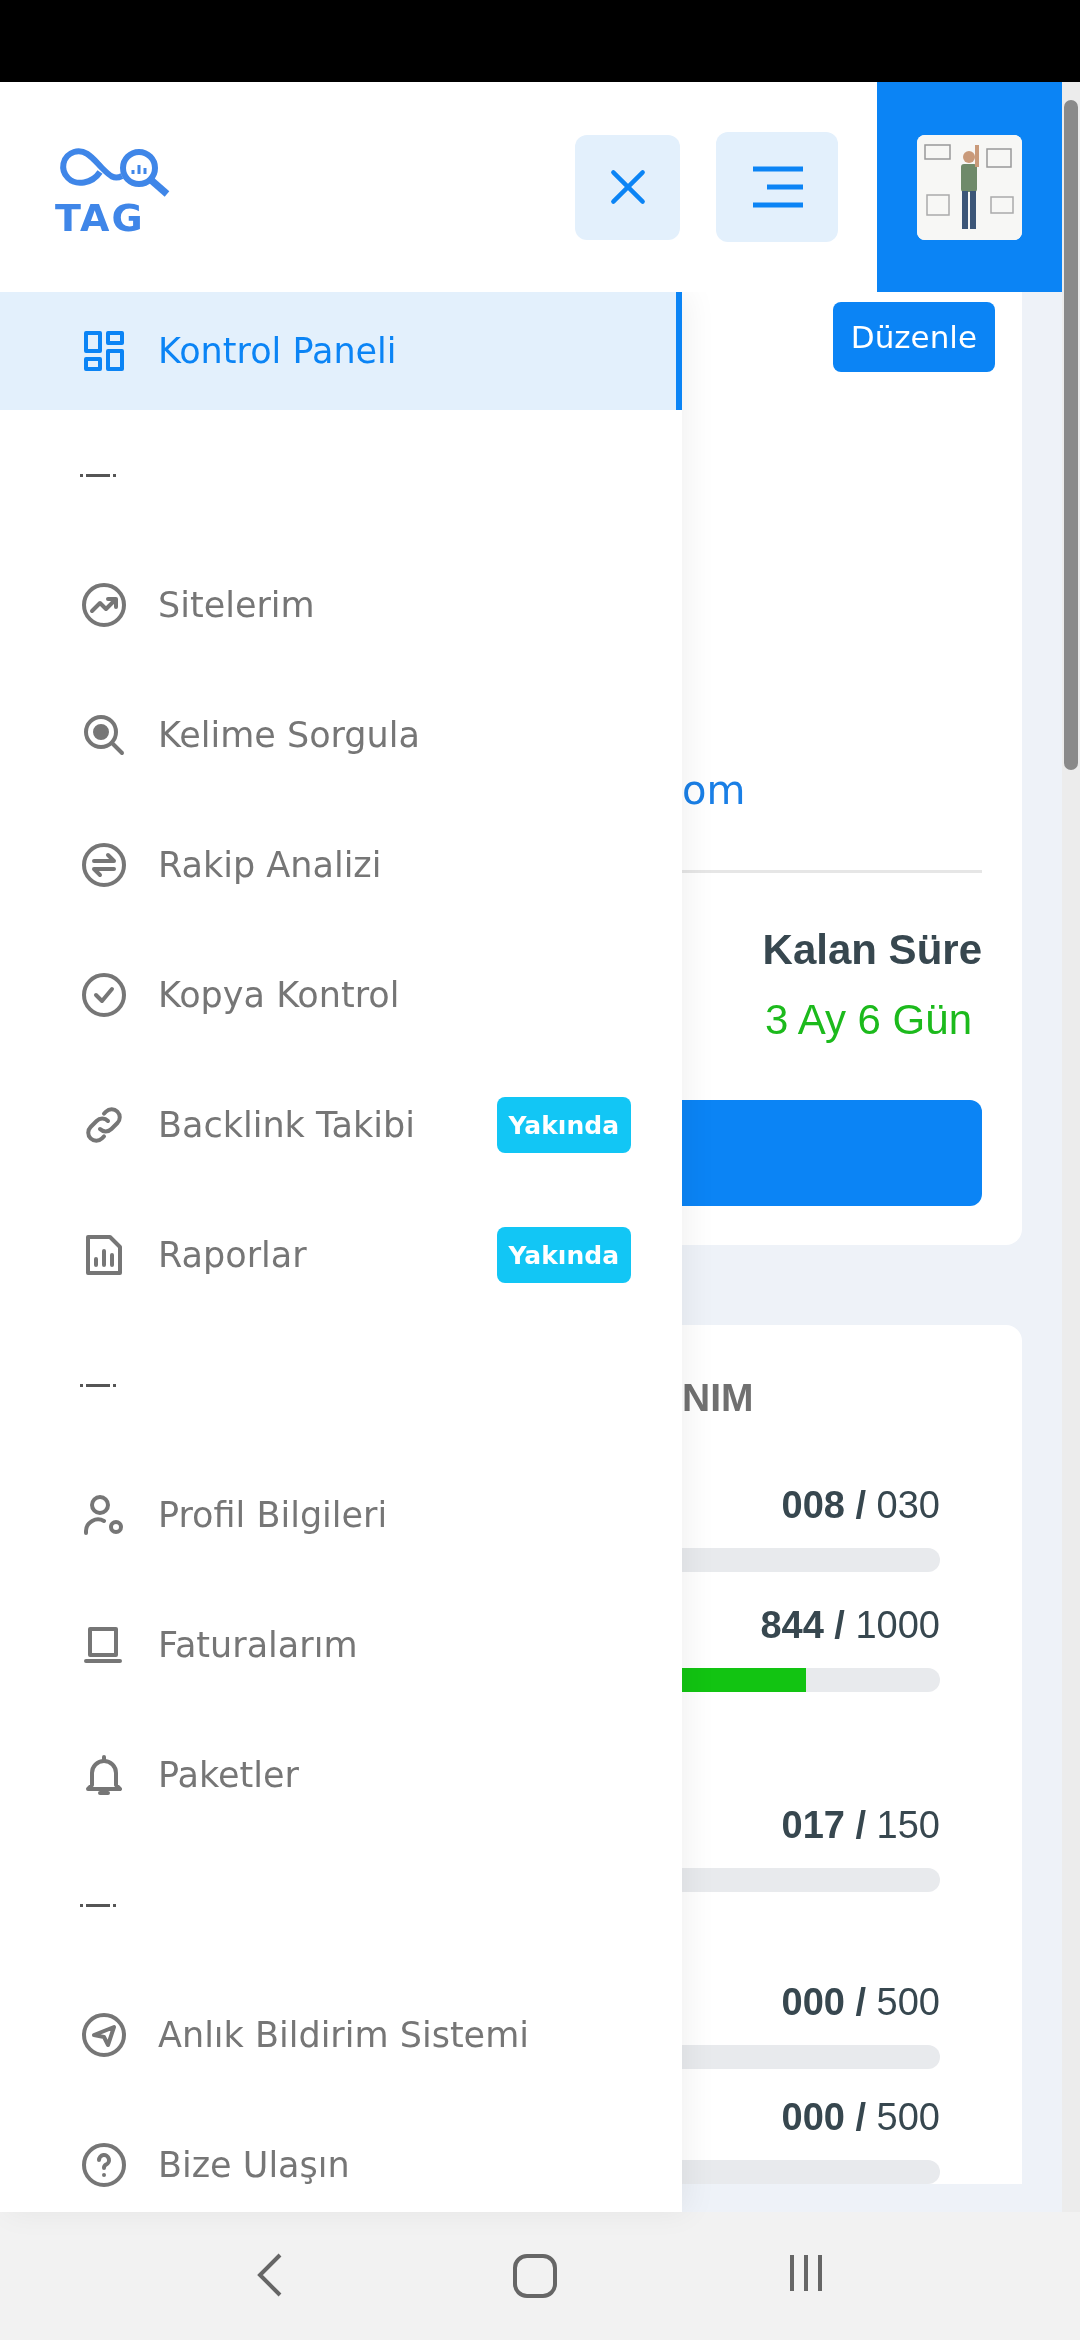 Image resolution: width=1080 pixels, height=2340 pixels. I want to click on menu-item: Paketler, so click(341, 1775).